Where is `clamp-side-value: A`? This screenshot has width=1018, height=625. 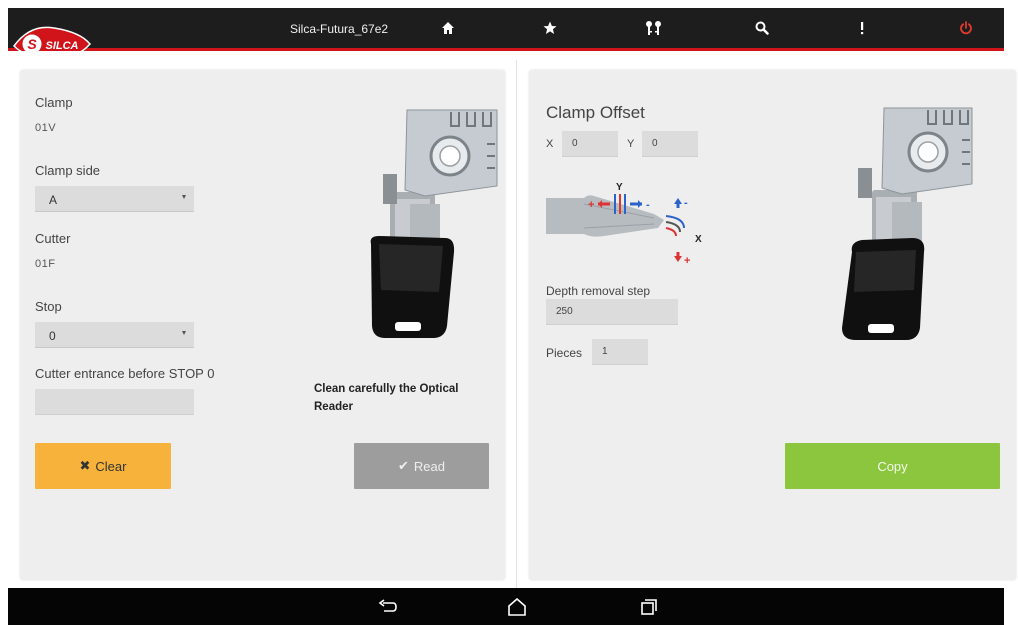 clamp-side-value: A is located at coordinates (53, 200).